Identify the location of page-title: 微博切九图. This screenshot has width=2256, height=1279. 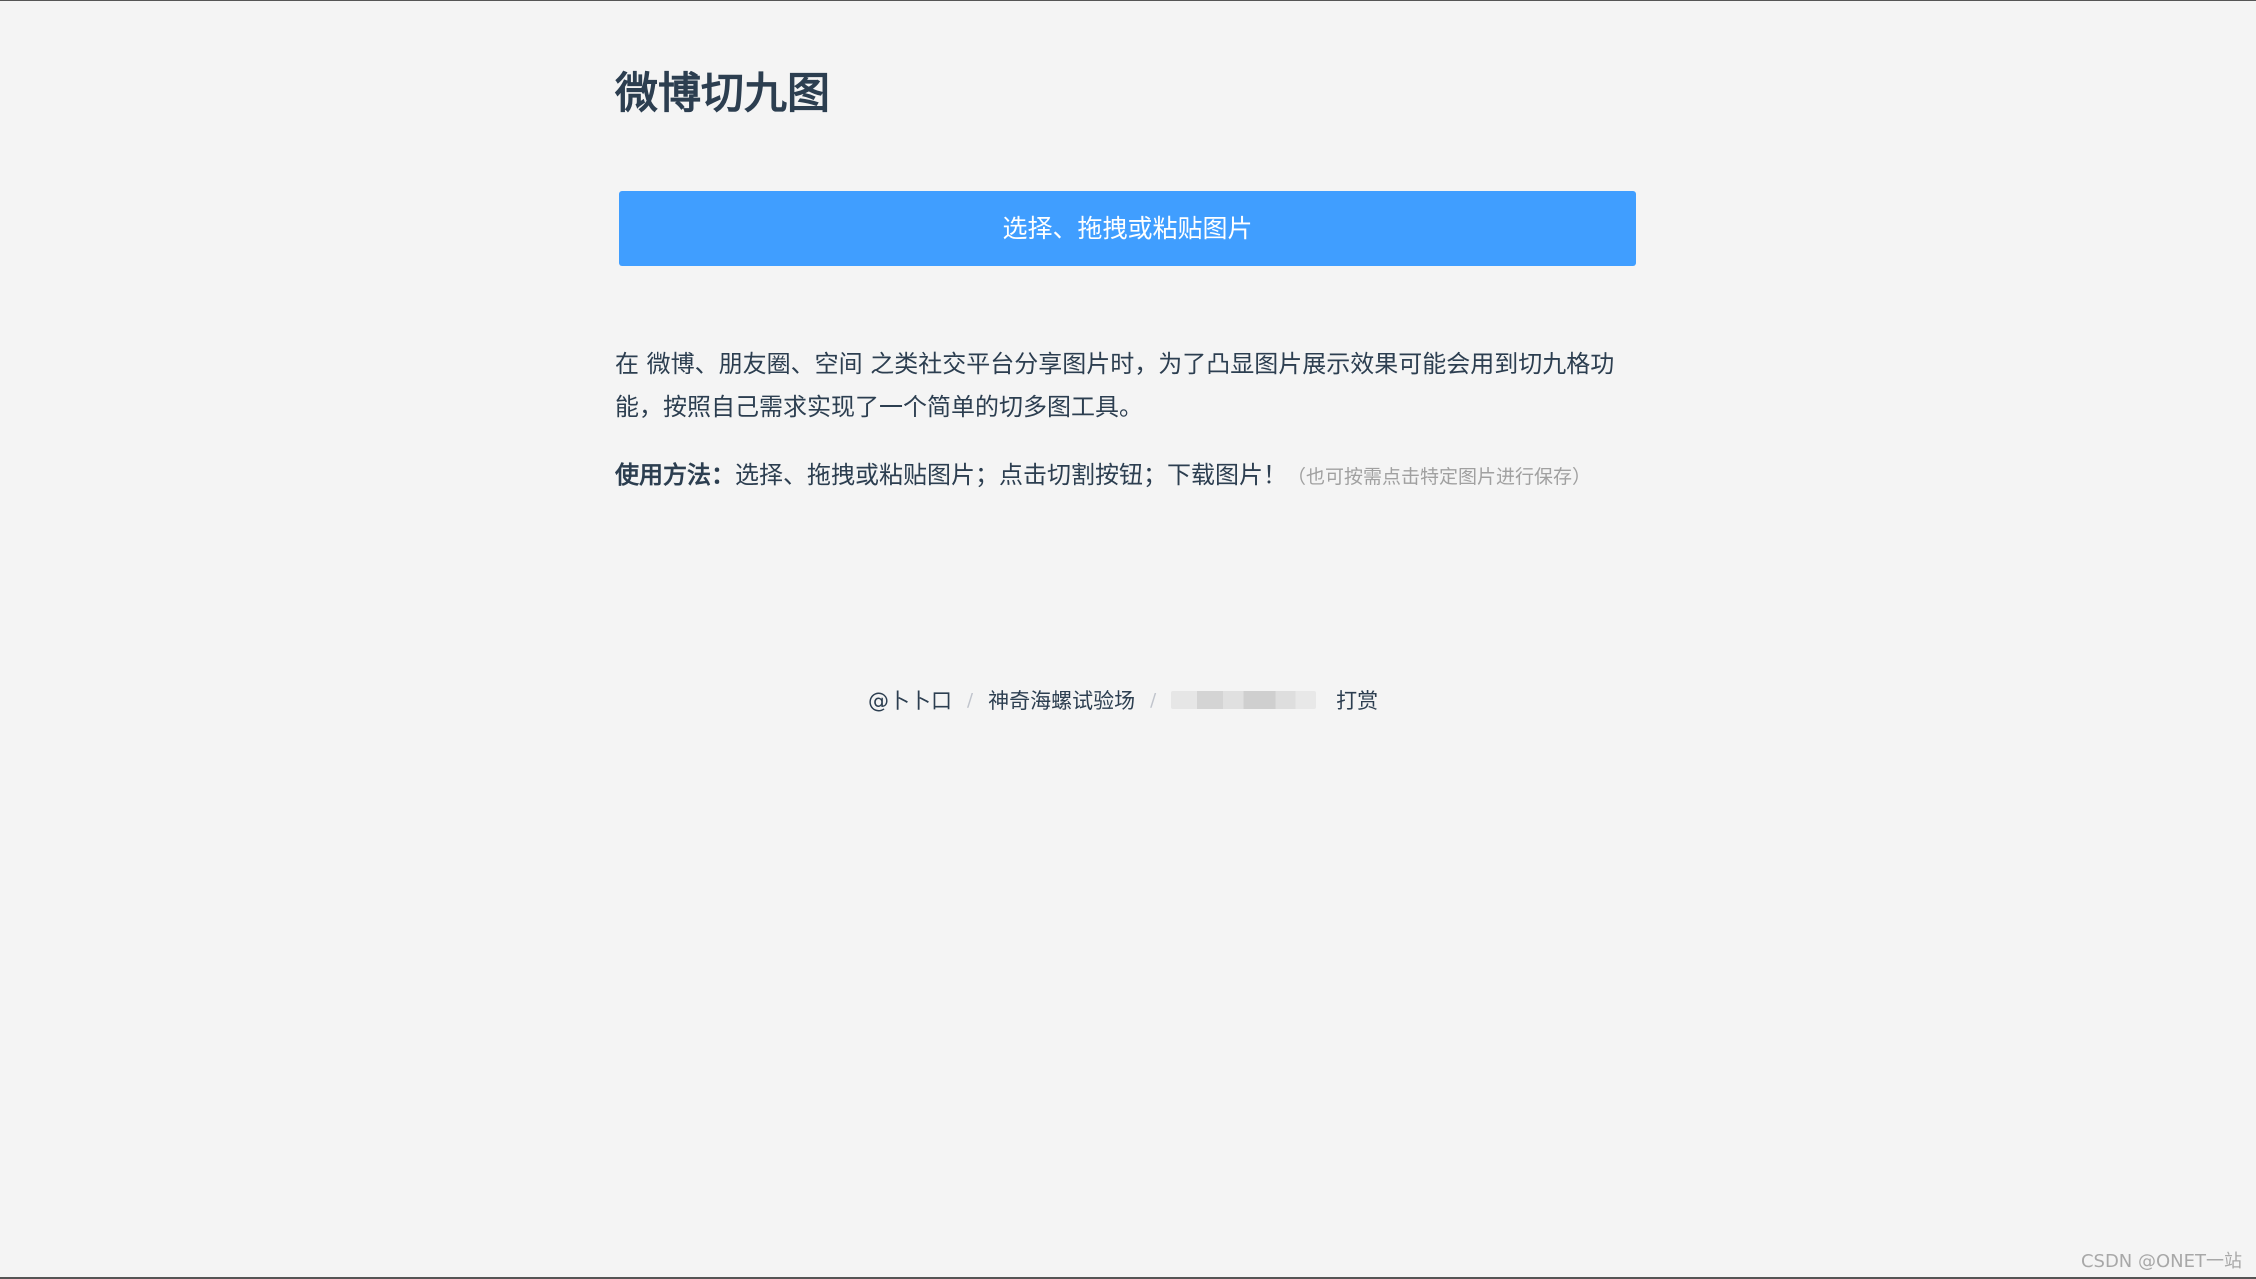
(722, 94).